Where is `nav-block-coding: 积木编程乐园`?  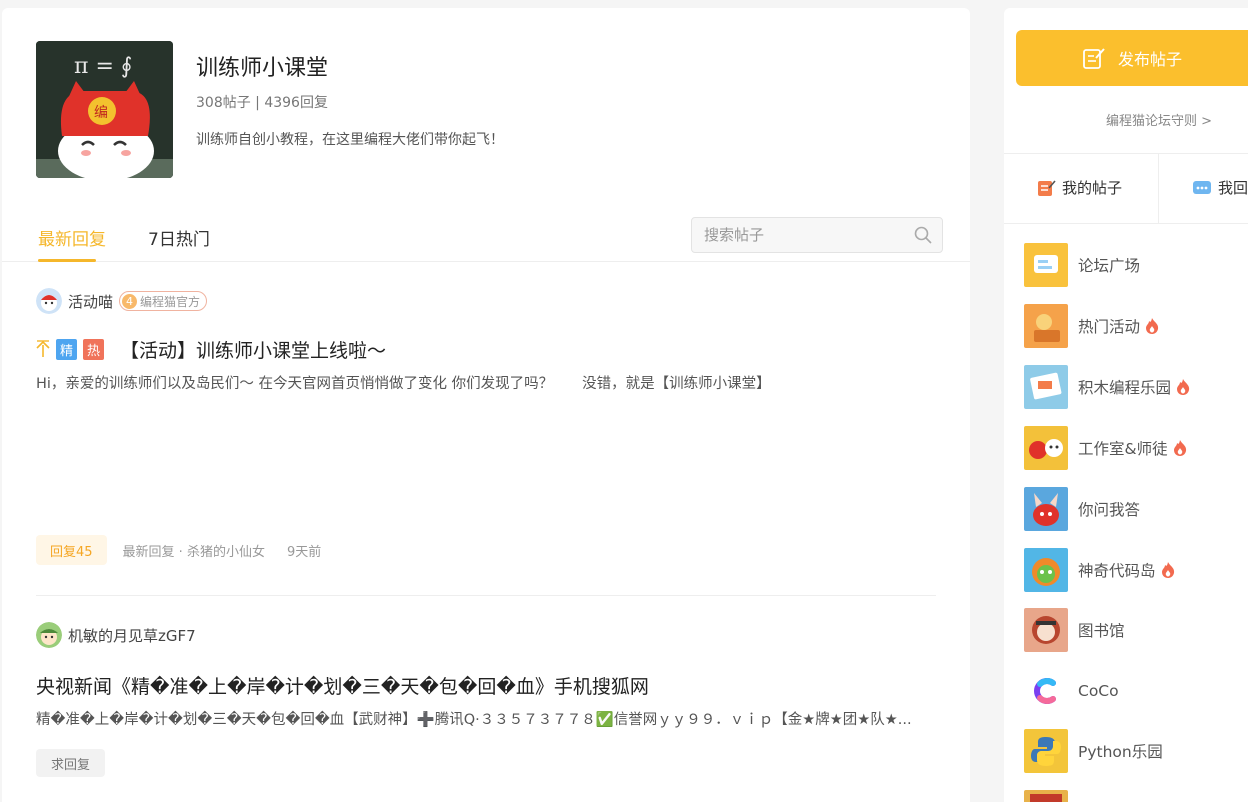 nav-block-coding: 积木编程乐园 is located at coordinates (1107, 387).